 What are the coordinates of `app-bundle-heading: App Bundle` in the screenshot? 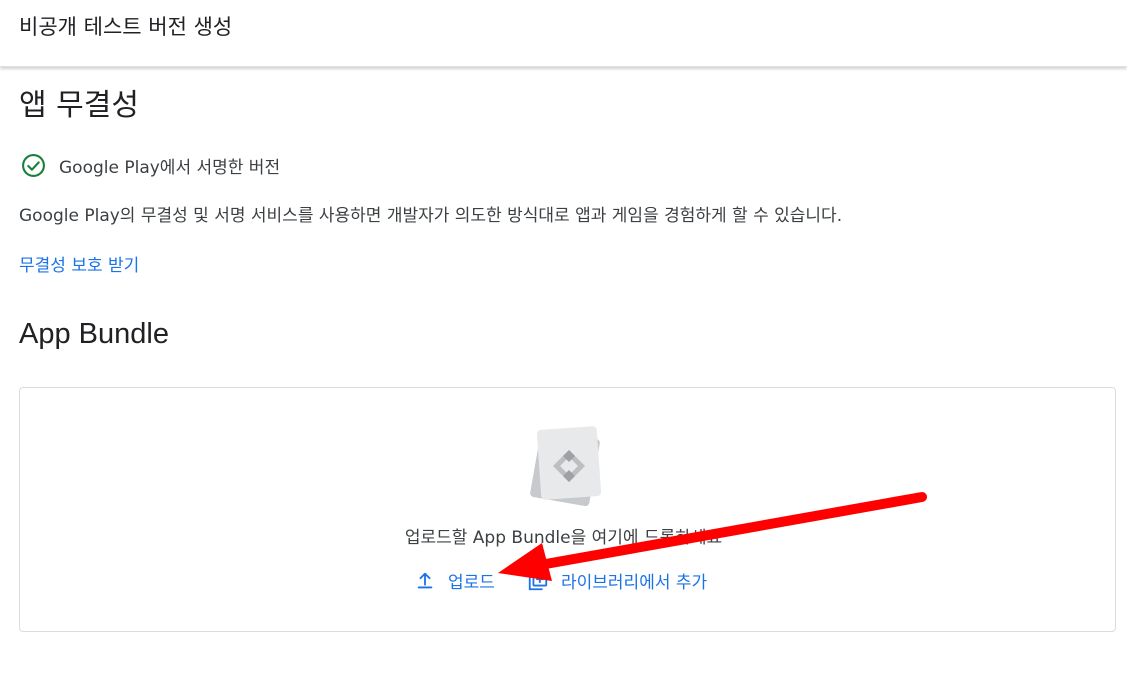 It's located at (94, 334).